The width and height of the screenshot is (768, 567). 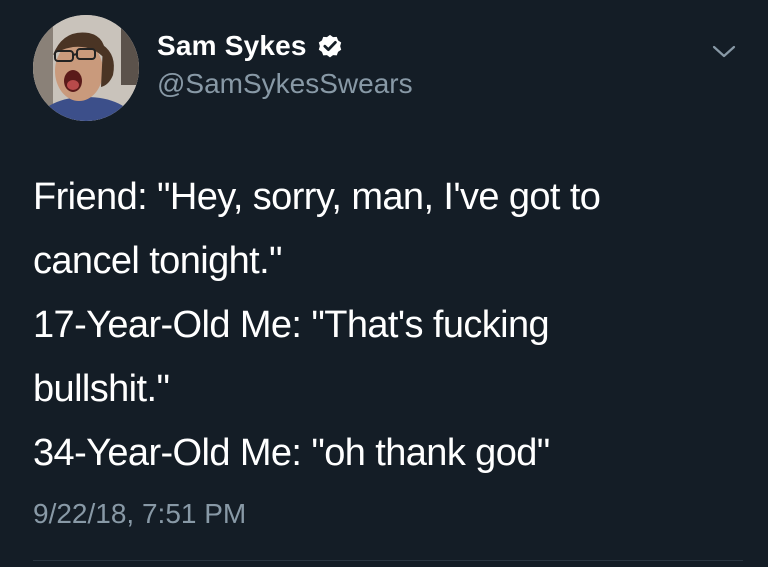 I want to click on user-handle: @SamSykesSwears, so click(x=285, y=84).